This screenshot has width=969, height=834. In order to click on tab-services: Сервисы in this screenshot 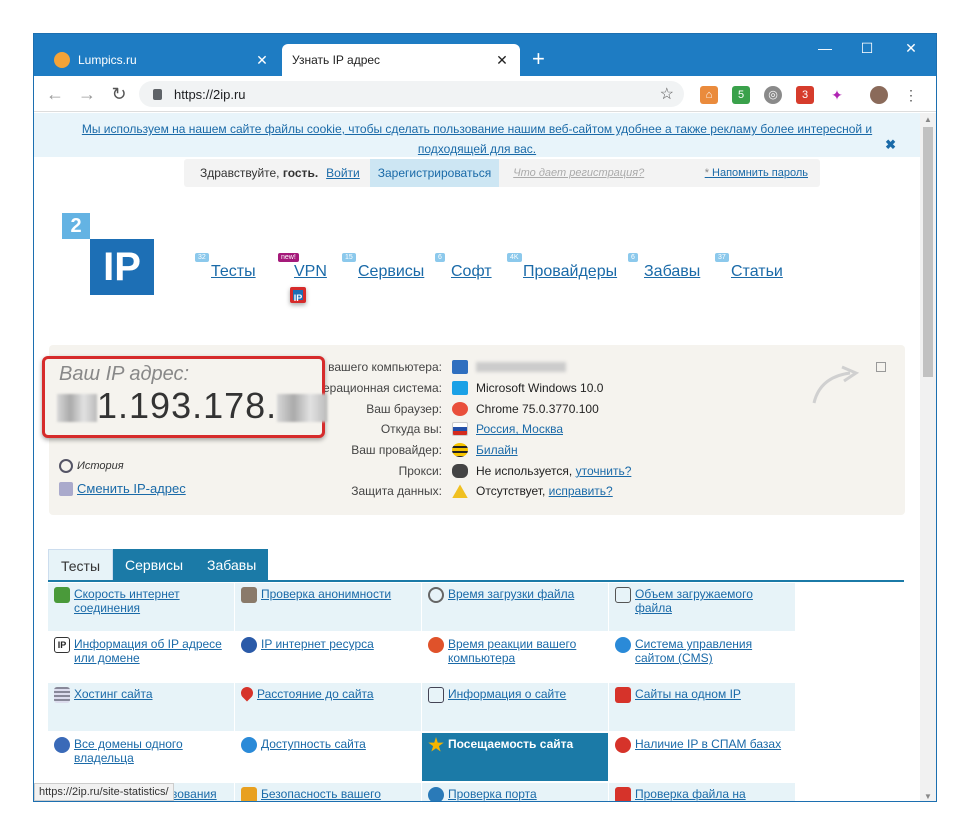, I will do `click(154, 565)`.